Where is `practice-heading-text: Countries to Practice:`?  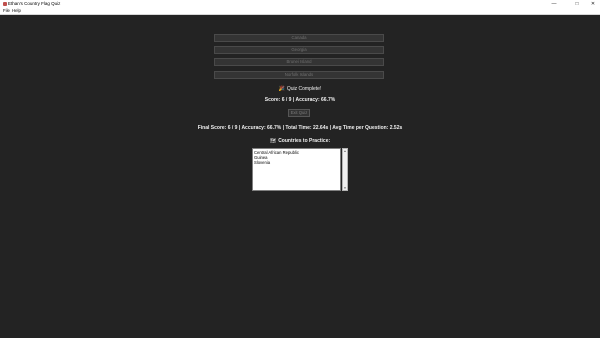
practice-heading-text: Countries to Practice: is located at coordinates (304, 141).